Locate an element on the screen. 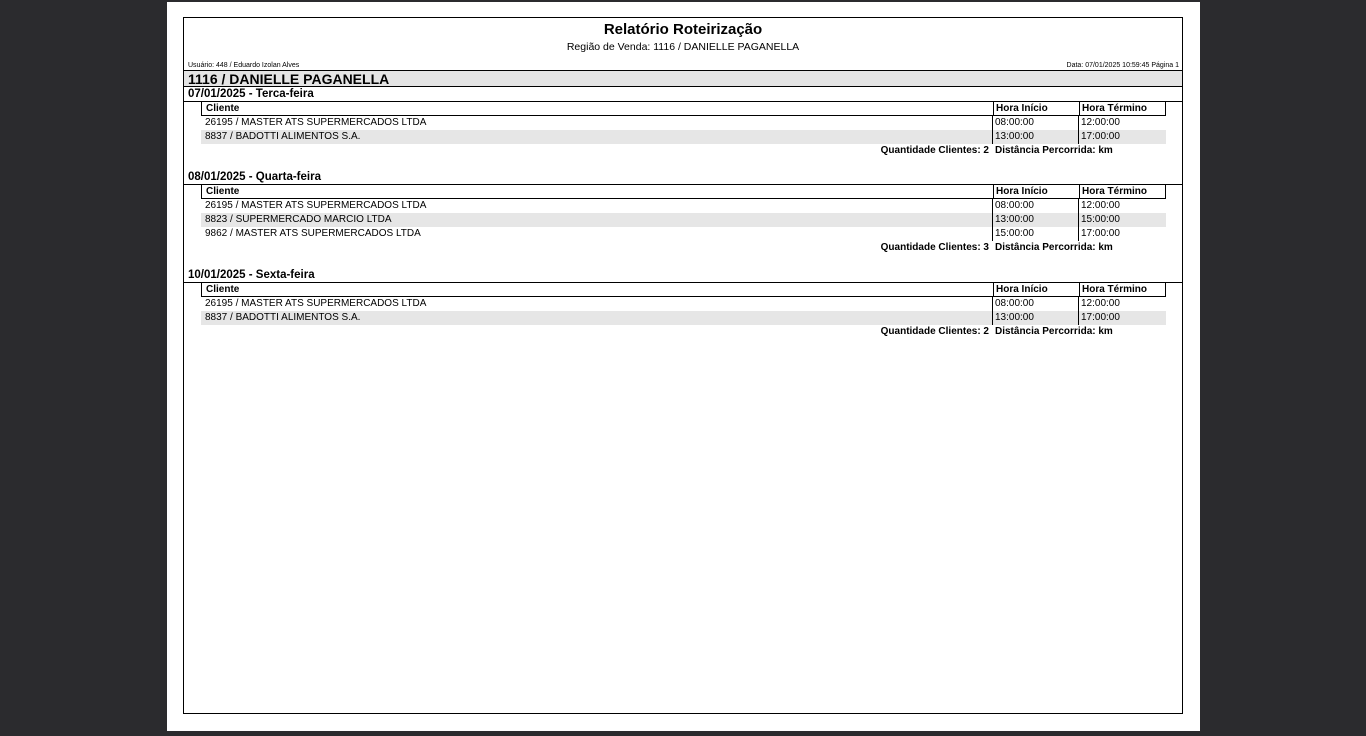 Image resolution: width=1366 pixels, height=736 pixels. client-count: Quantidade Clientes: 3 is located at coordinates (934, 247).